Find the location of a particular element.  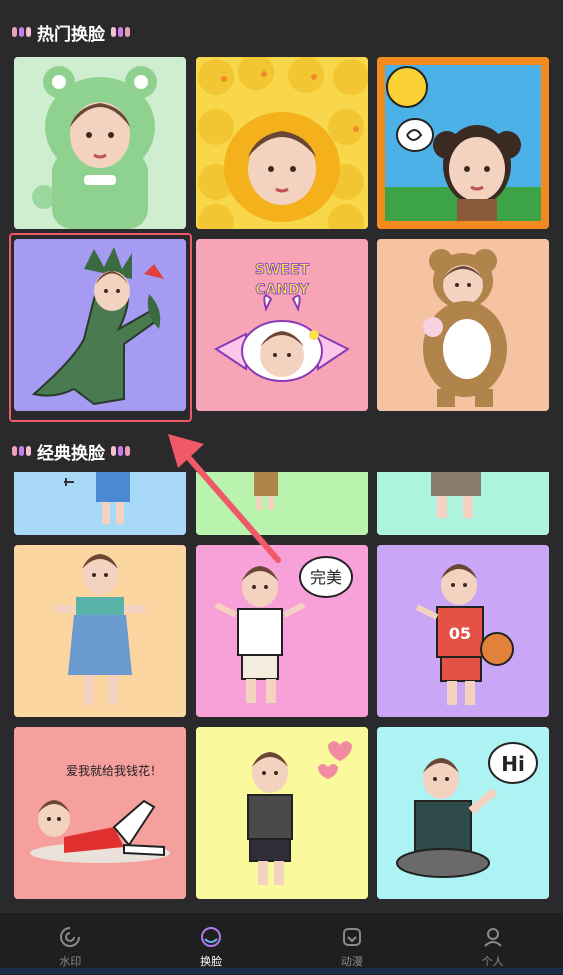

perfect-speech-text: 完美 is located at coordinates (326, 577).